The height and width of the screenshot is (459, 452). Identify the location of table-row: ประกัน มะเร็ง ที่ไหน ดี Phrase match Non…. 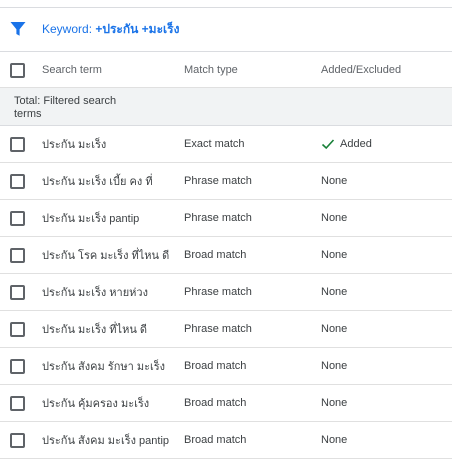
(226, 329).